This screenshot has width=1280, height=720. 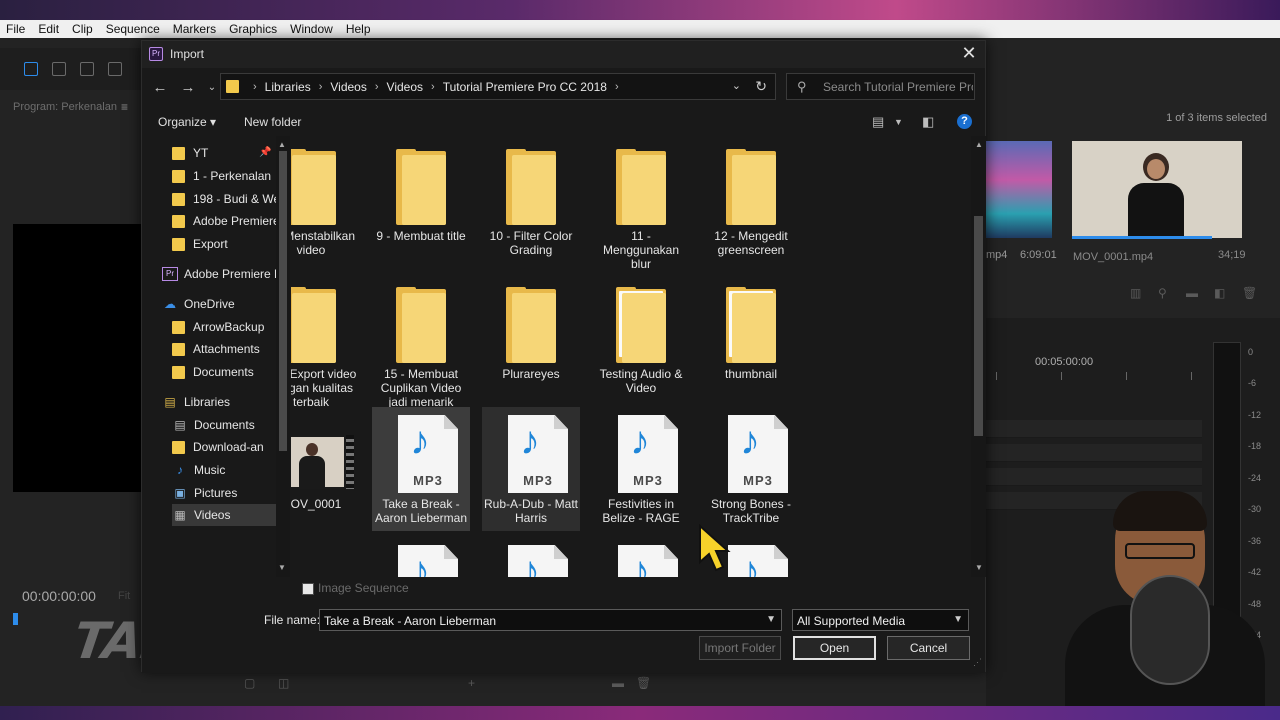 I want to click on file-type-select: All Supported Media ▼, so click(x=880, y=620).